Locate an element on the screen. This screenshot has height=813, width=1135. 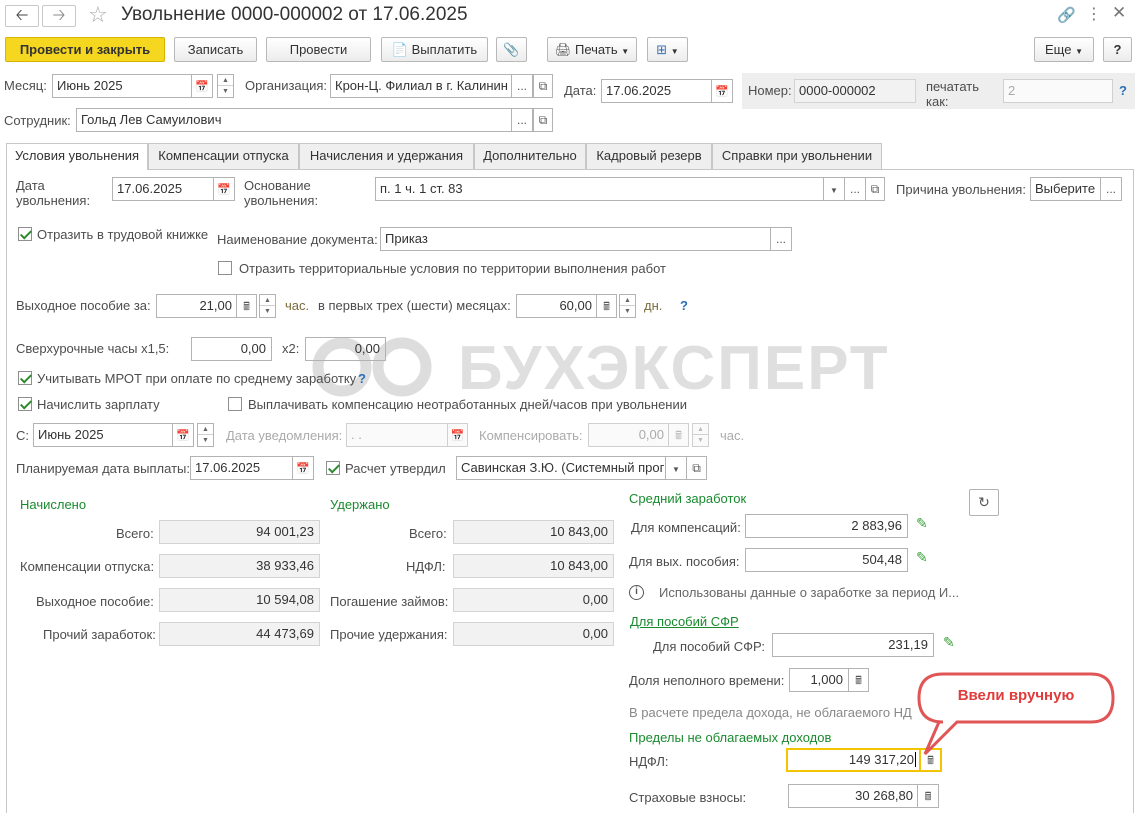
date-calendar-button: 📅 is located at coordinates (722, 91).